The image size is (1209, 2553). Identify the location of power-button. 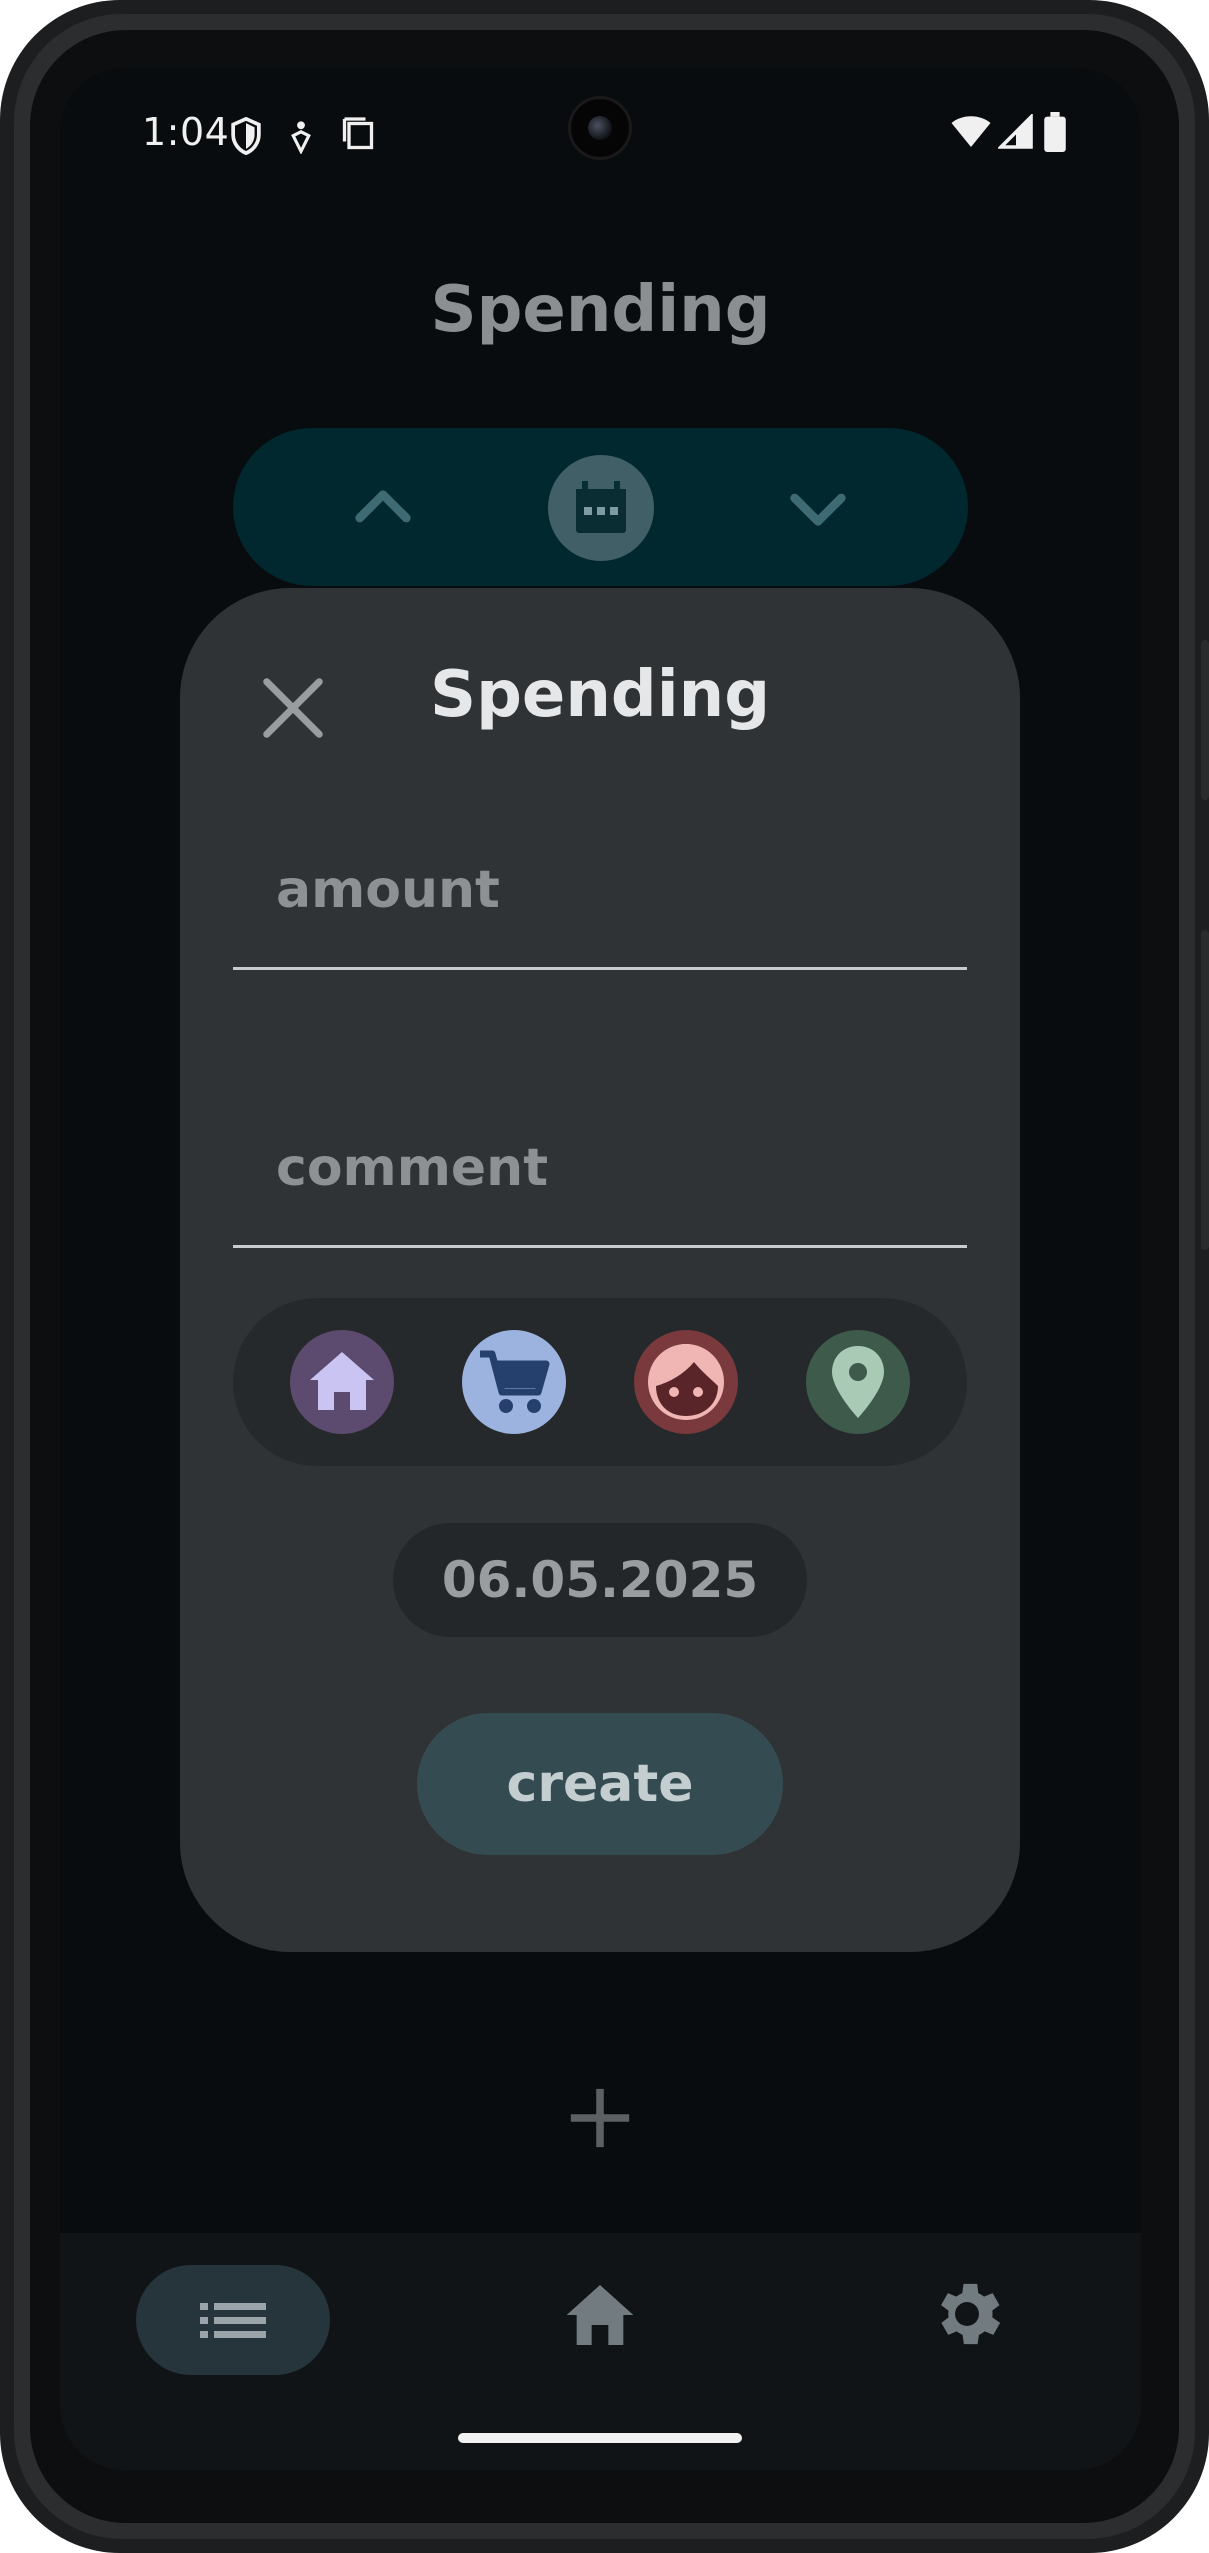
(1205, 720).